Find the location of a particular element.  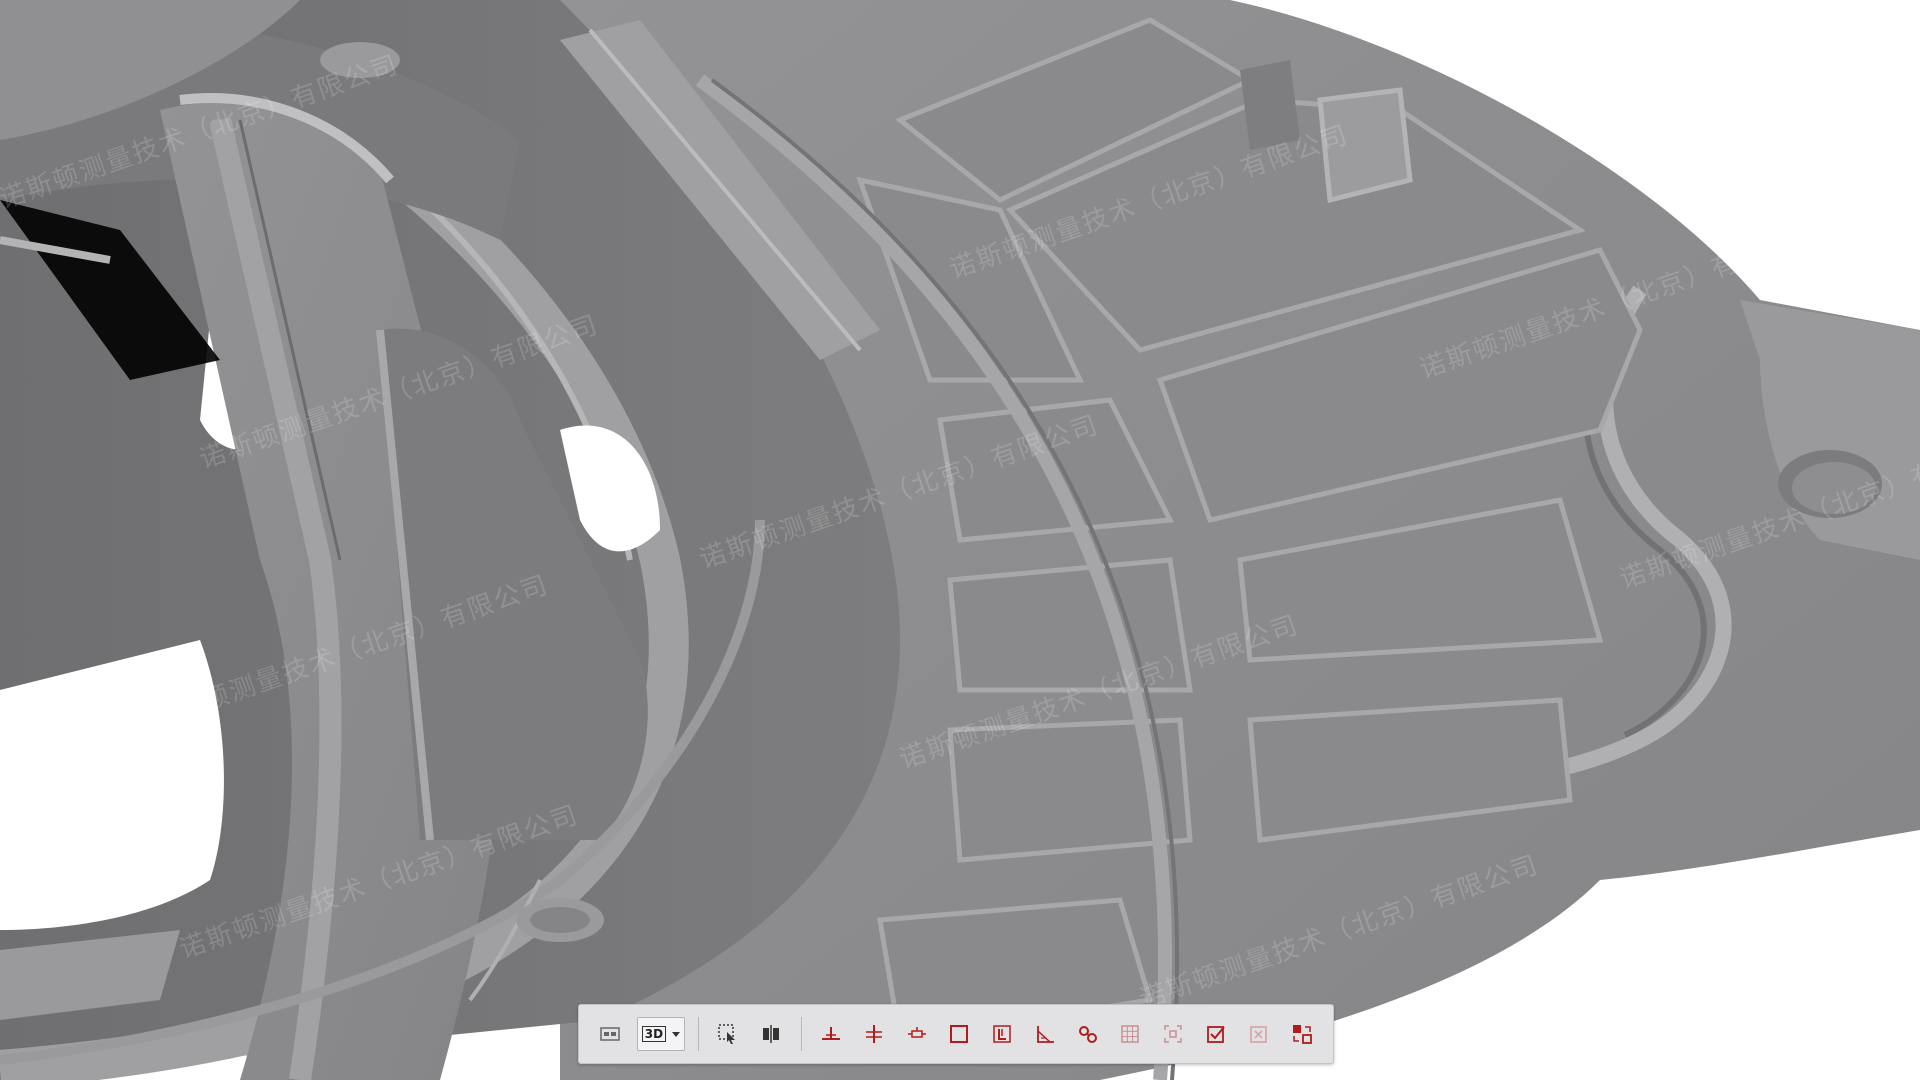

check-confirm-button is located at coordinates (1216, 1034).